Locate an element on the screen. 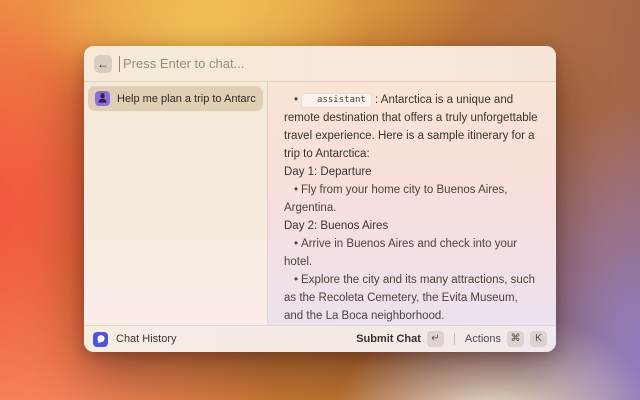 This screenshot has width=640, height=400. sidebar-item-label: Help me plan a trip to Antarctica is located at coordinates (186, 98).